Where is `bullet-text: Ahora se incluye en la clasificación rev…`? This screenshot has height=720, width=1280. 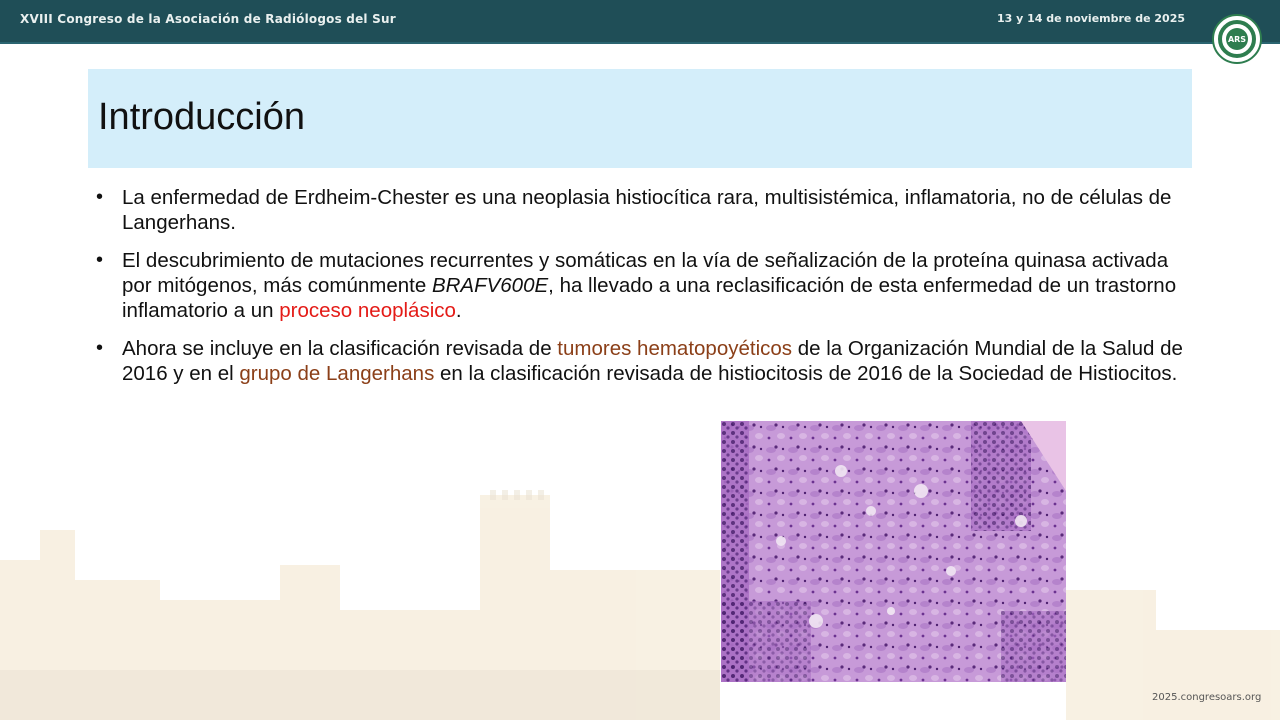
bullet-text: Ahora se incluye en la clasificación rev… is located at coordinates (340, 348).